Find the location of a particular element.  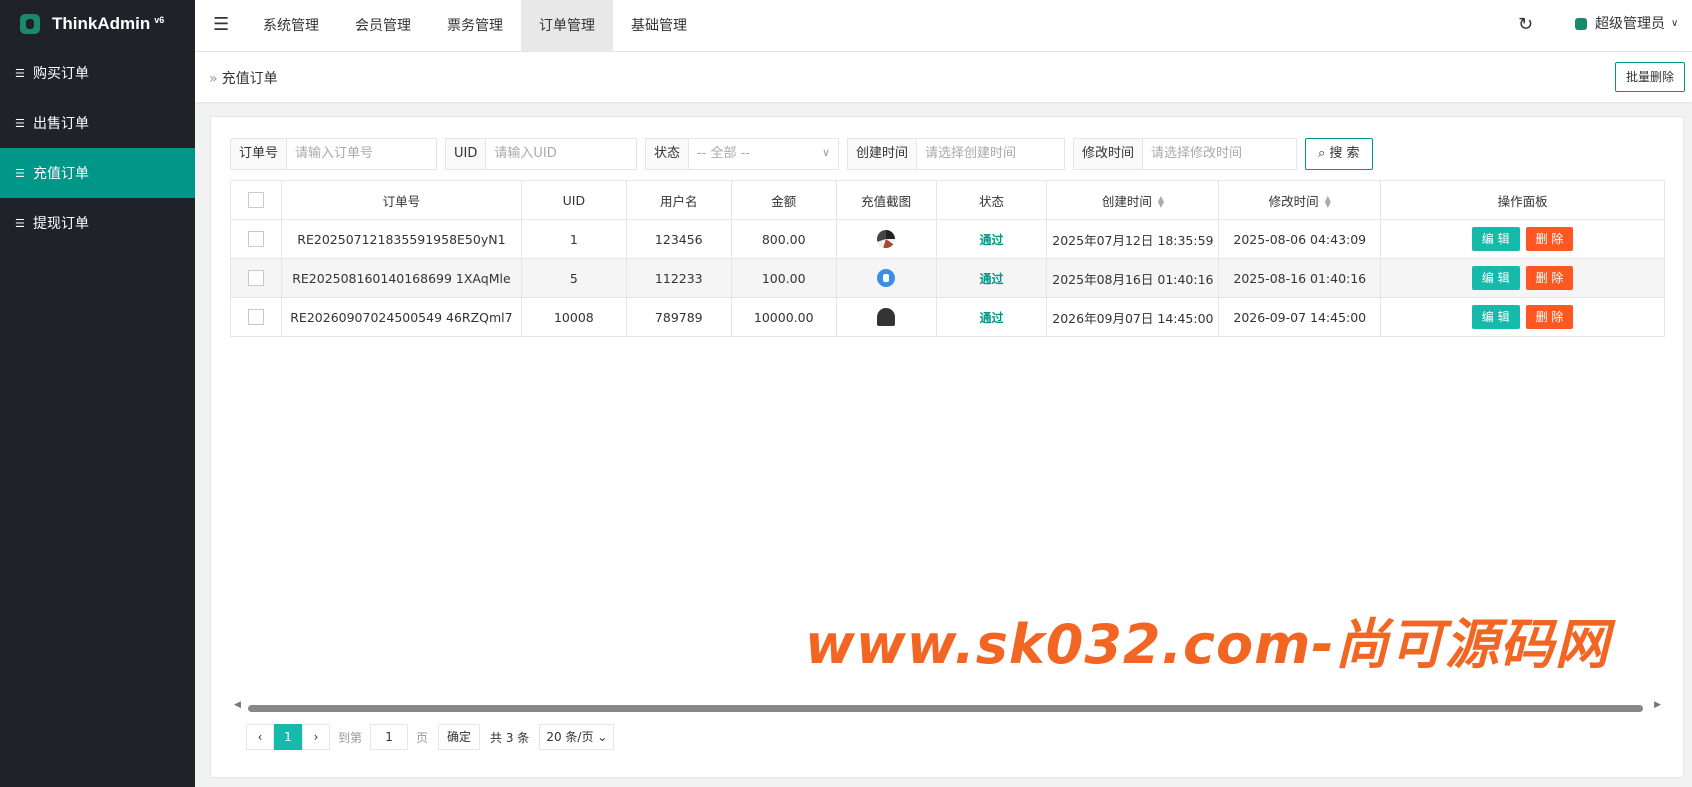

cell-created: 2026年09月07日 14:45:00 is located at coordinates (1133, 317).